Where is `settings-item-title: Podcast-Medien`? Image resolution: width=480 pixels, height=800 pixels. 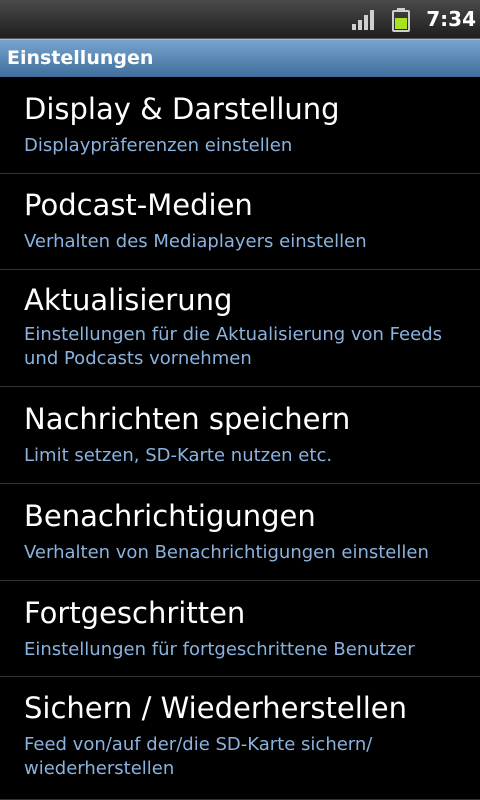
settings-item-title: Podcast-Medien is located at coordinates (138, 205).